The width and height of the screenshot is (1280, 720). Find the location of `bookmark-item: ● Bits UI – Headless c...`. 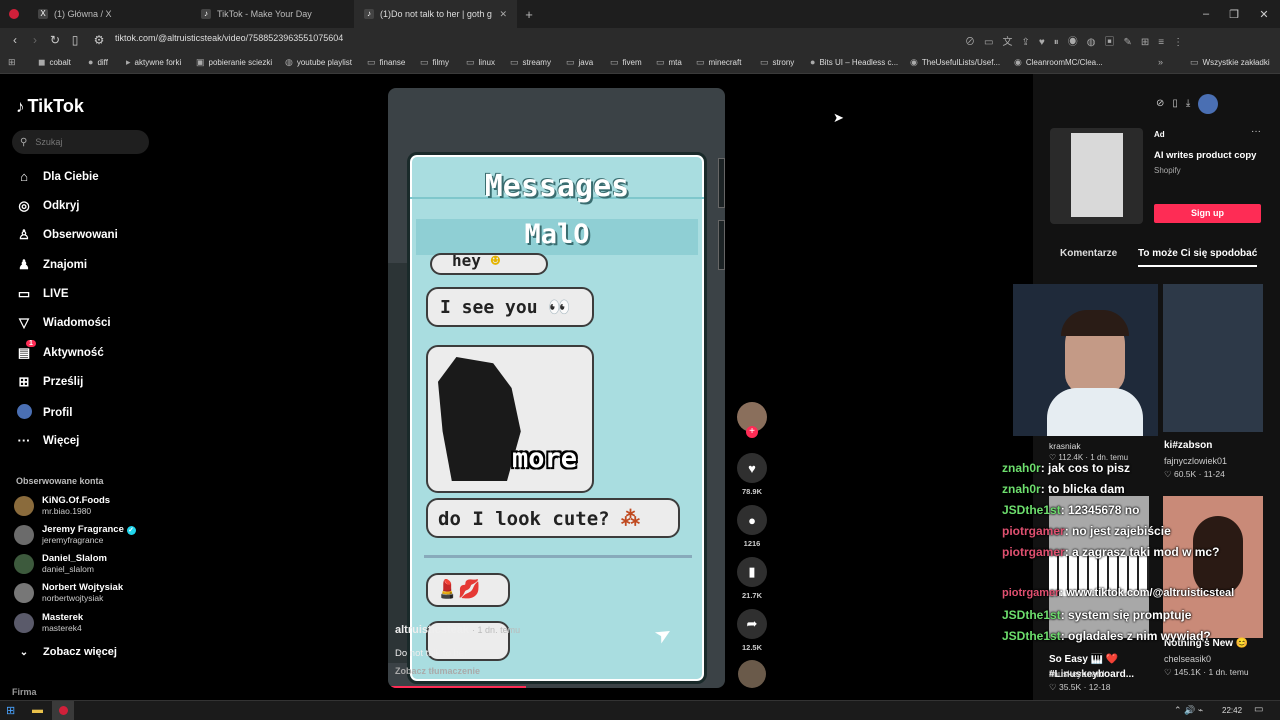

bookmark-item: ● Bits UI – Headless c... is located at coordinates (854, 62).